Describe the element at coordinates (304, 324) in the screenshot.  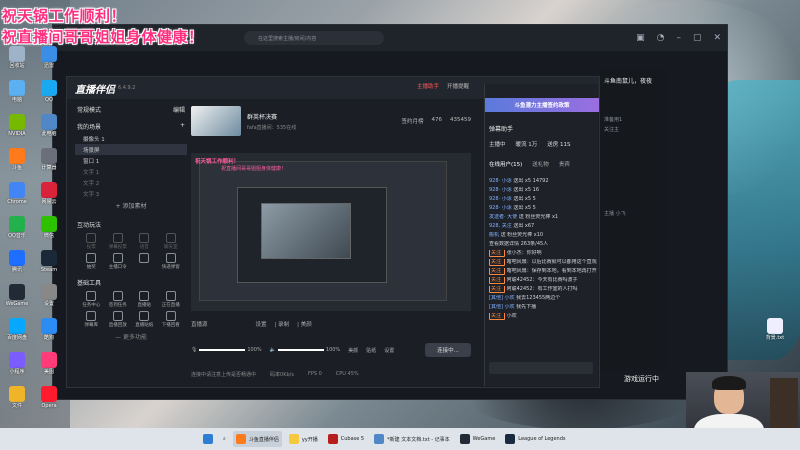
I see `effects-tab: | 美颜` at that location.